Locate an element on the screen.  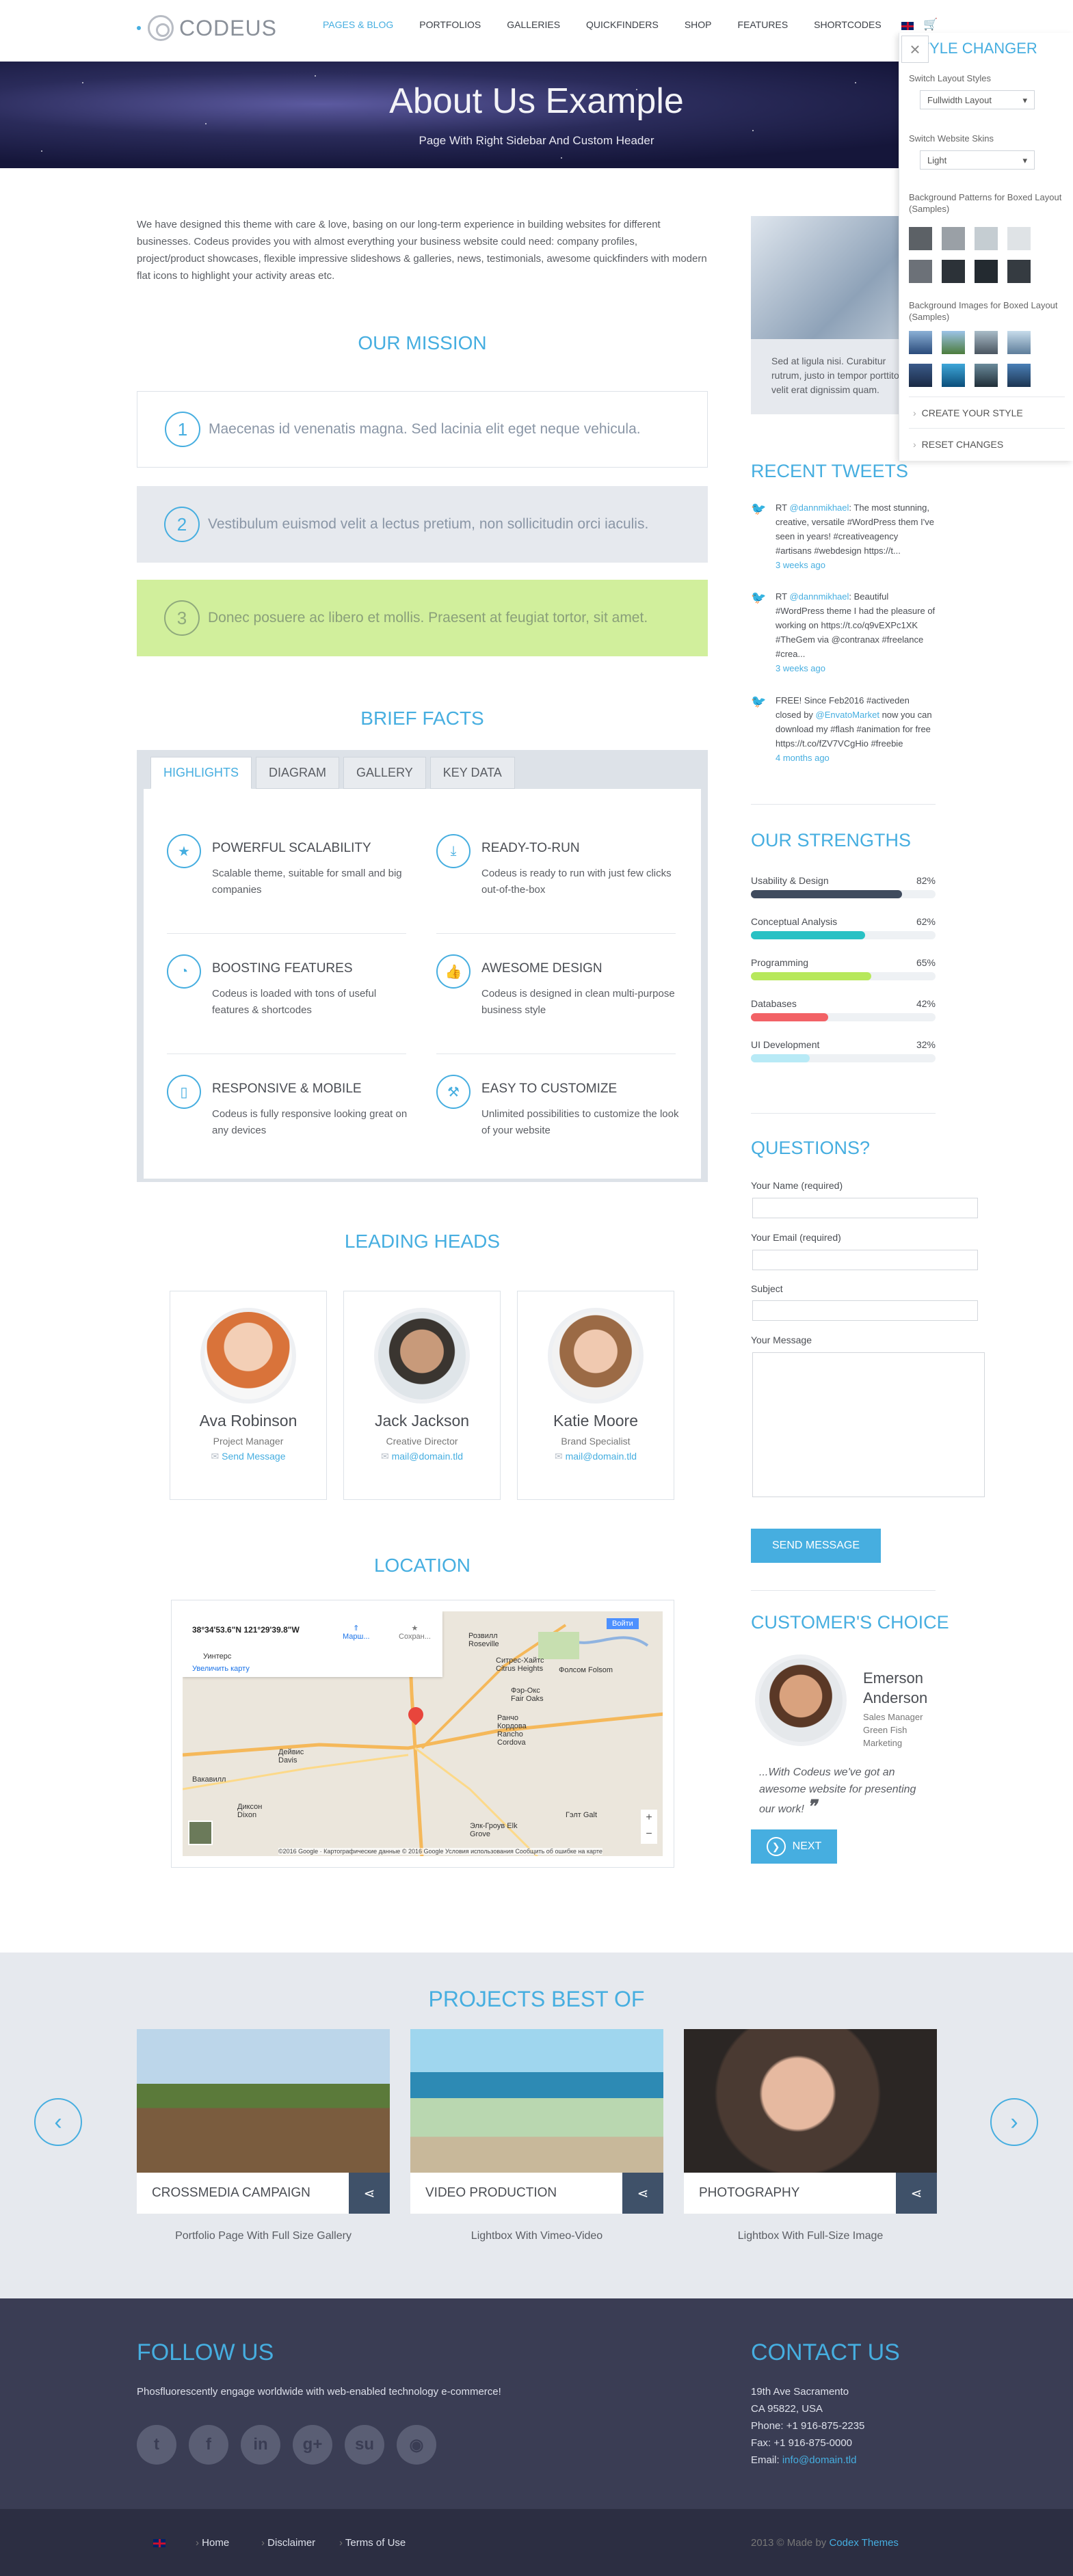
email-field is located at coordinates (865, 1260).